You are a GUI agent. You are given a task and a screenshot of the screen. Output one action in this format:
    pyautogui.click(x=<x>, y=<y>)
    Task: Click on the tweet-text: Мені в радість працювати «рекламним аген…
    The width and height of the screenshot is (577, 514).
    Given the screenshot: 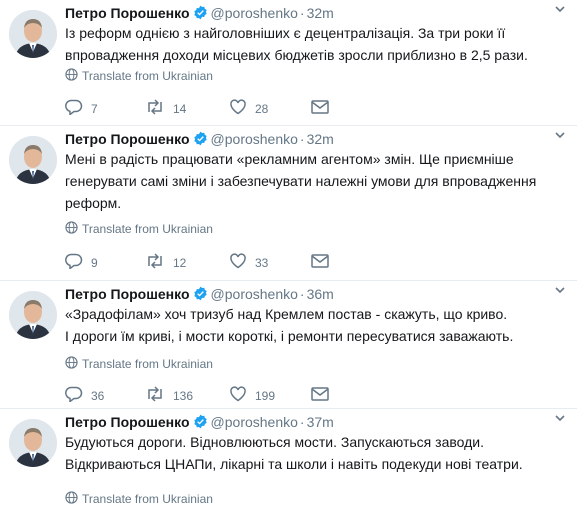 What is the action you would take?
    pyautogui.click(x=315, y=181)
    